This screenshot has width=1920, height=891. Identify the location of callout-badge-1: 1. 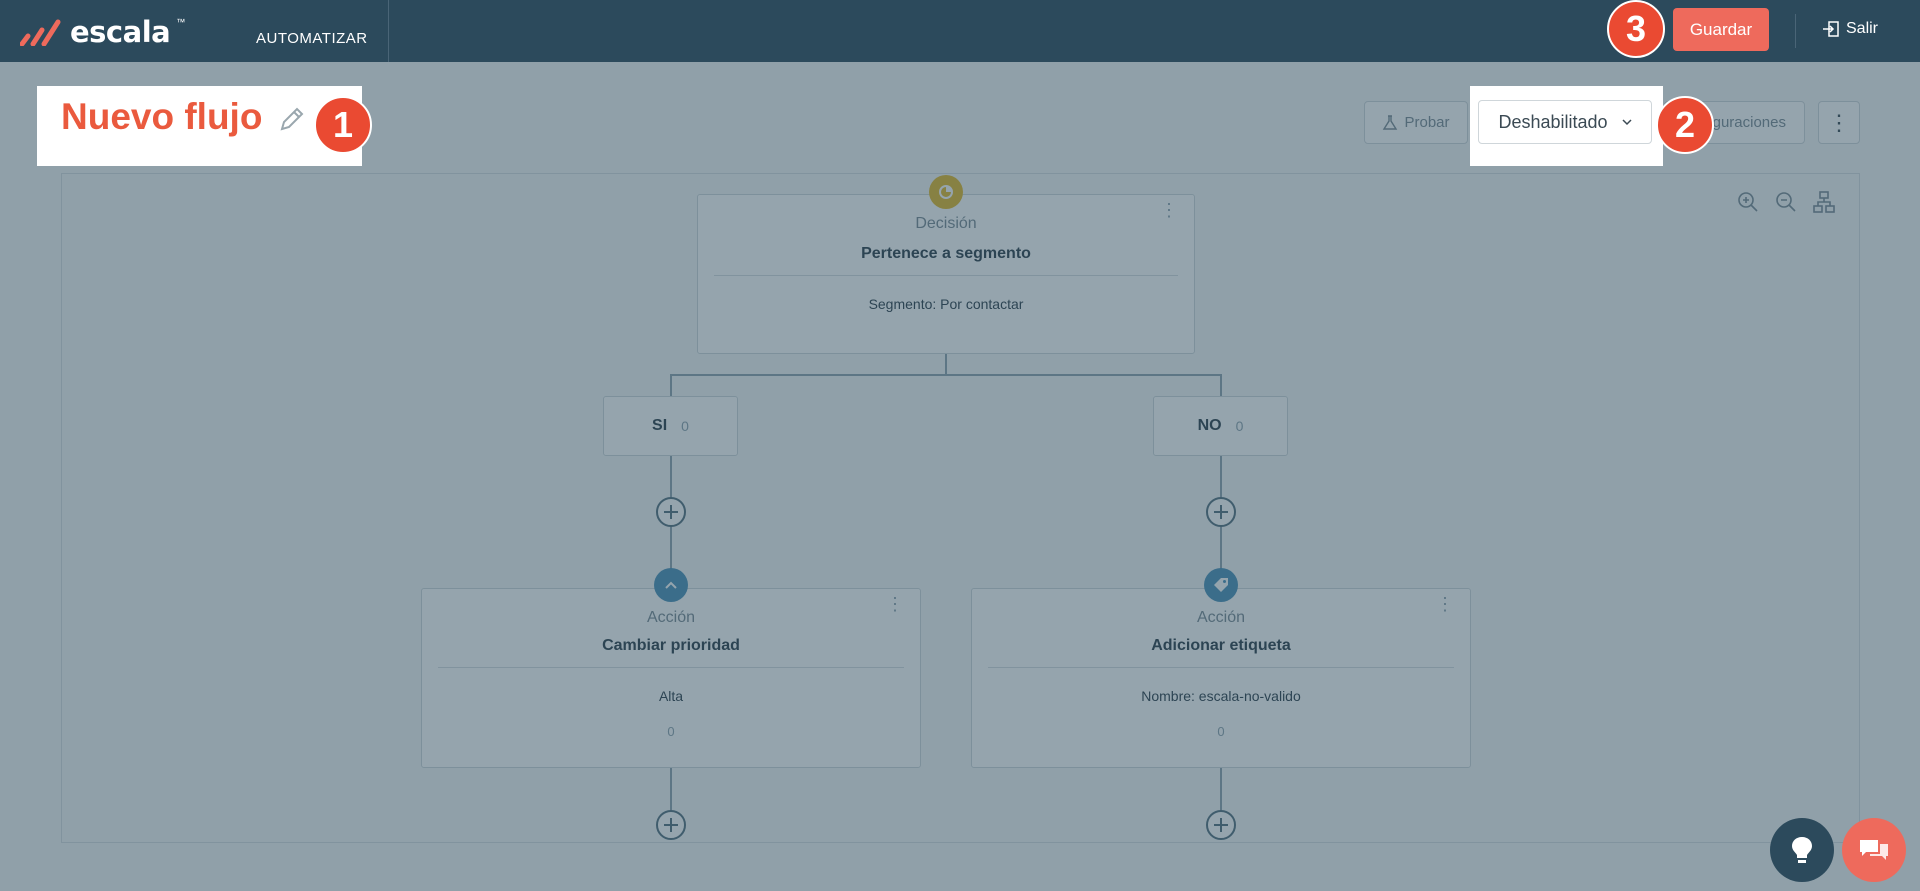
(343, 125).